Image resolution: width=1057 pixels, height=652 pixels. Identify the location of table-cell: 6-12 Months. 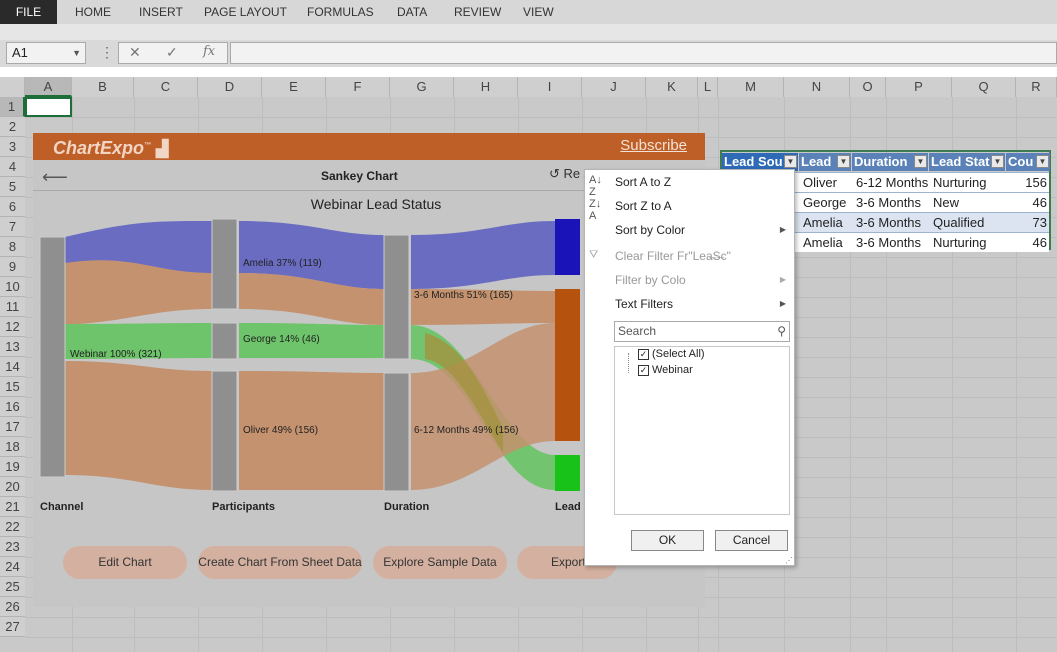
(890, 183).